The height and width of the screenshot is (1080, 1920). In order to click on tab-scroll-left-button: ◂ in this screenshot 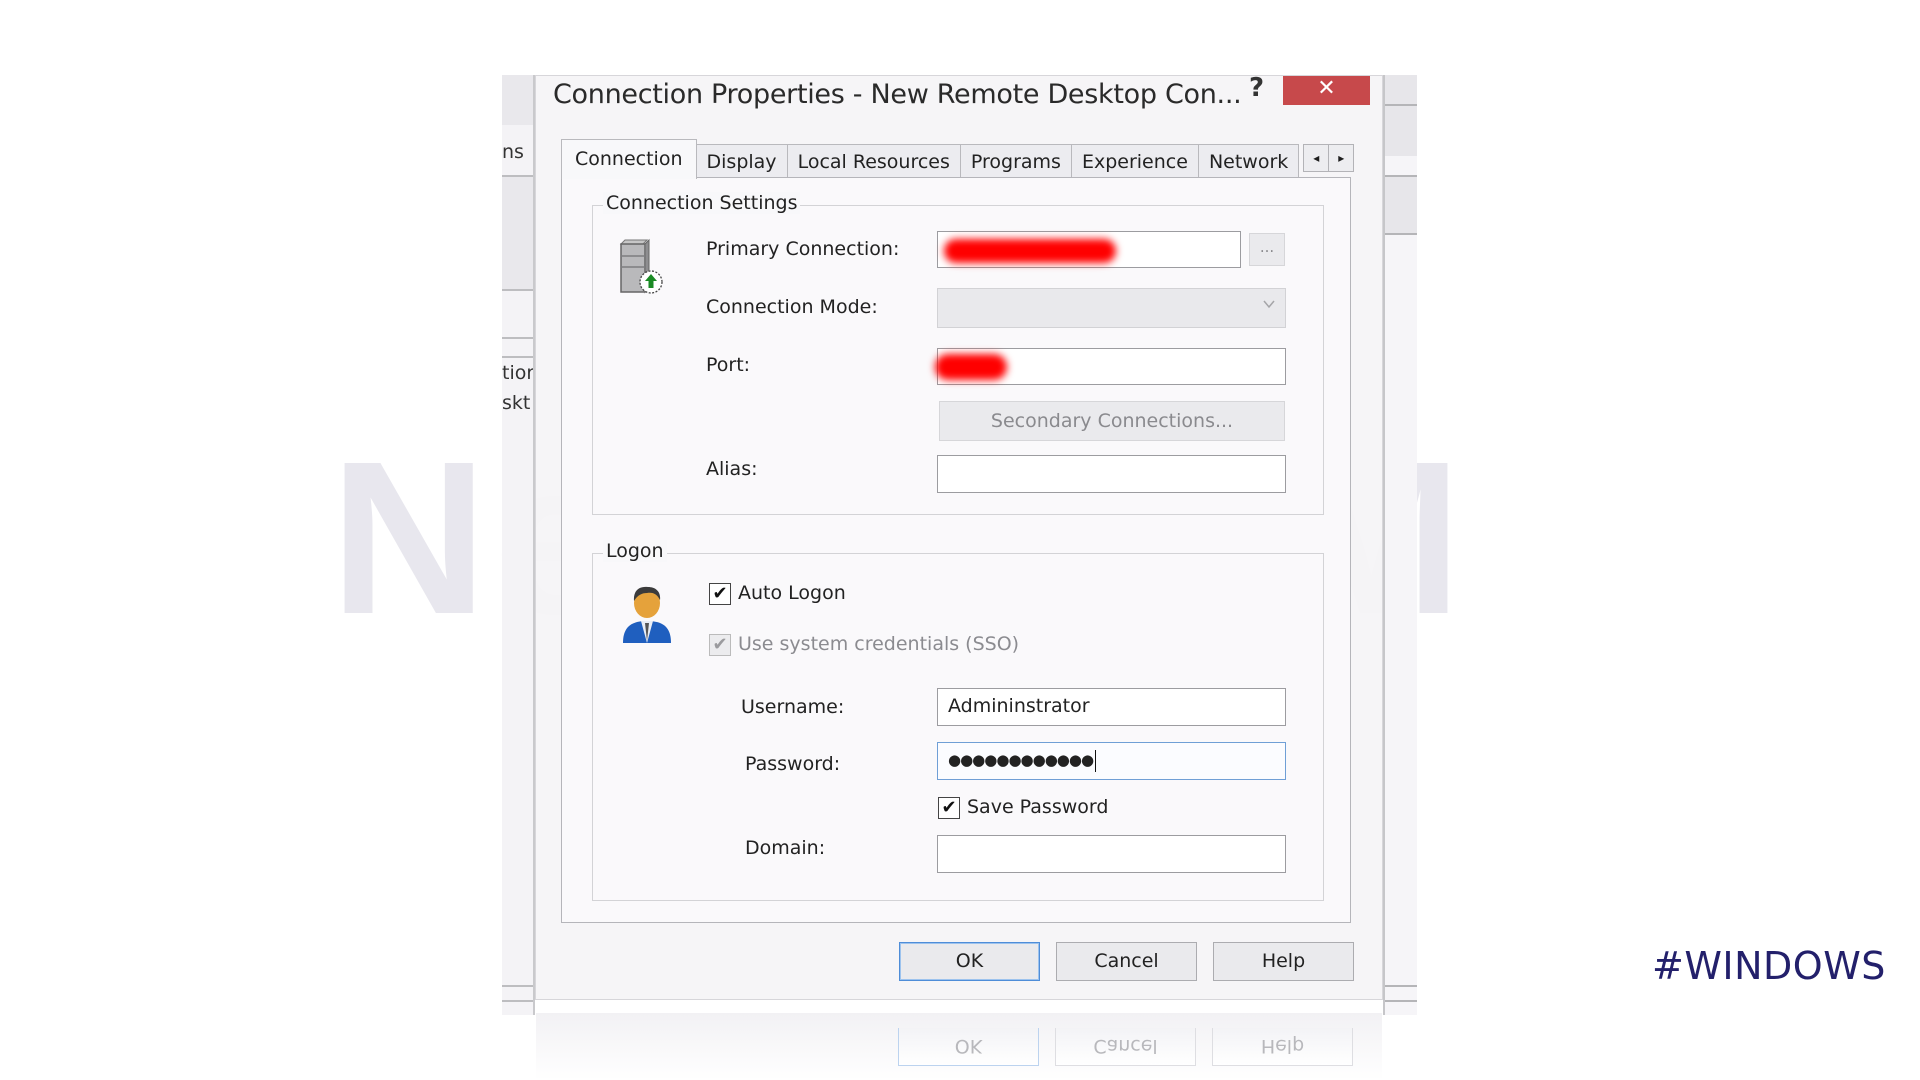, I will do `click(1316, 158)`.